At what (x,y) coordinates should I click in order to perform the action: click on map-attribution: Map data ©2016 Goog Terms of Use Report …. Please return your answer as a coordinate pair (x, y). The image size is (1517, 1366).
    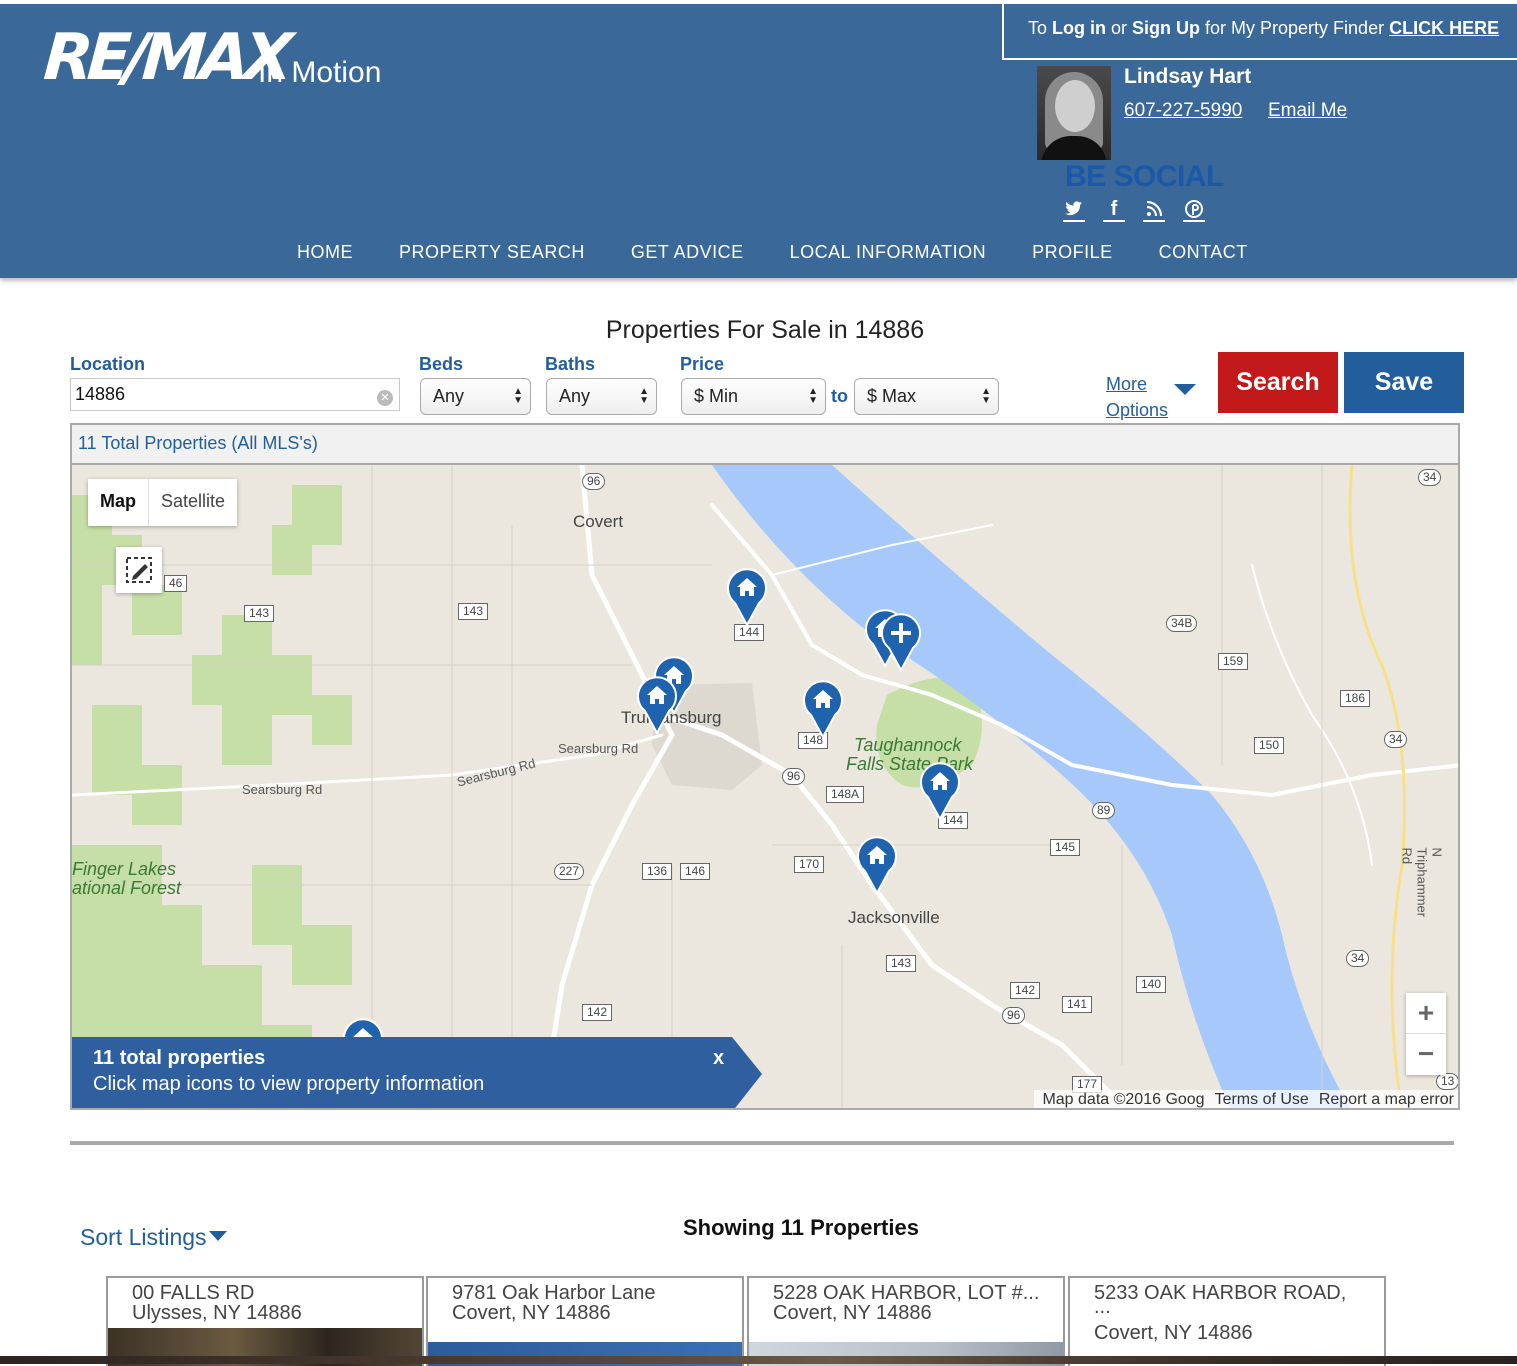
    Looking at the image, I should click on (1246, 1099).